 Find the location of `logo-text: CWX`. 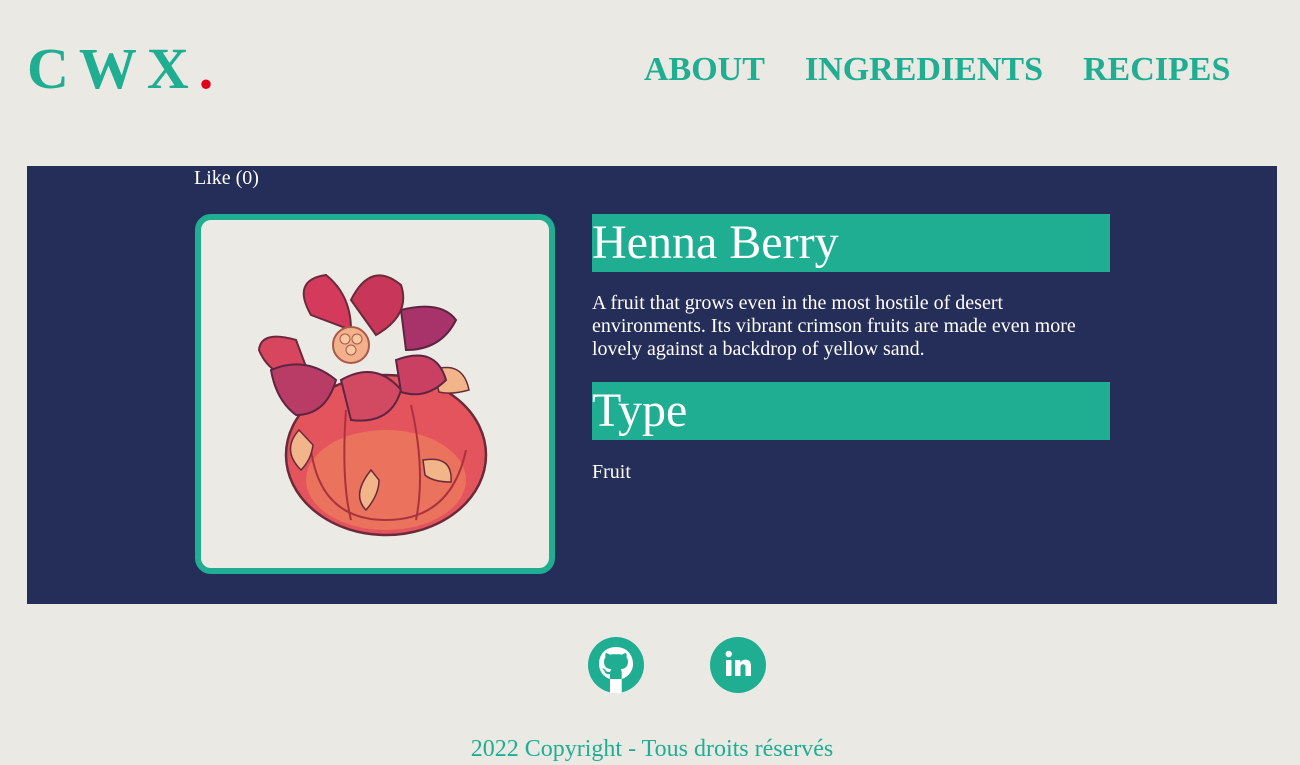

logo-text: CWX is located at coordinates (113, 68).